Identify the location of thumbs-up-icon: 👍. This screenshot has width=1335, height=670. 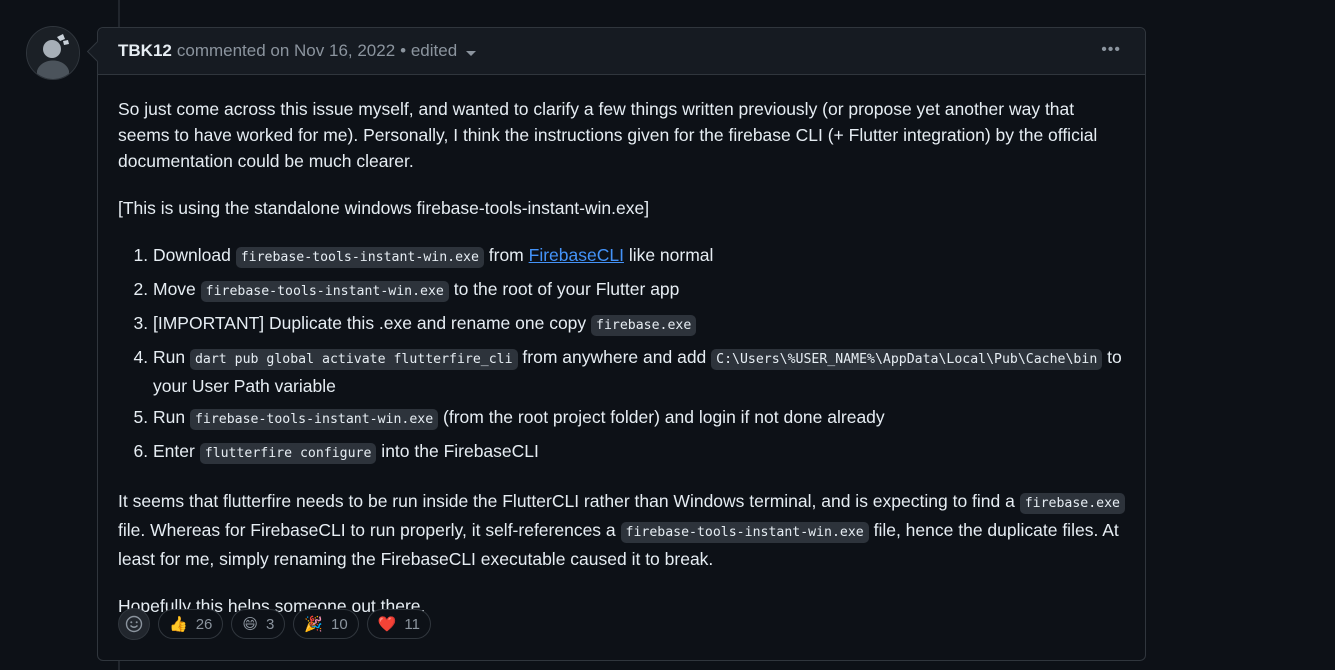
(178, 624).